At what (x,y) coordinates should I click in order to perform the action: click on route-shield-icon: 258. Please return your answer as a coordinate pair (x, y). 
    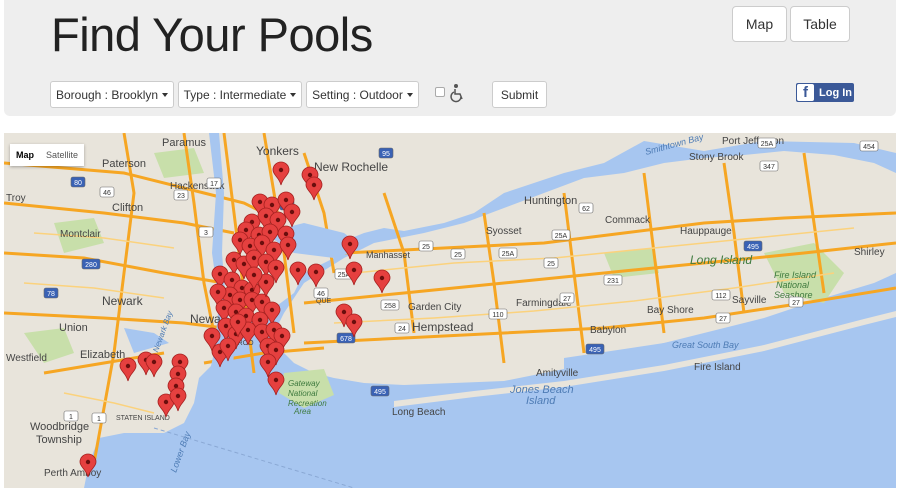
    Looking at the image, I should click on (390, 305).